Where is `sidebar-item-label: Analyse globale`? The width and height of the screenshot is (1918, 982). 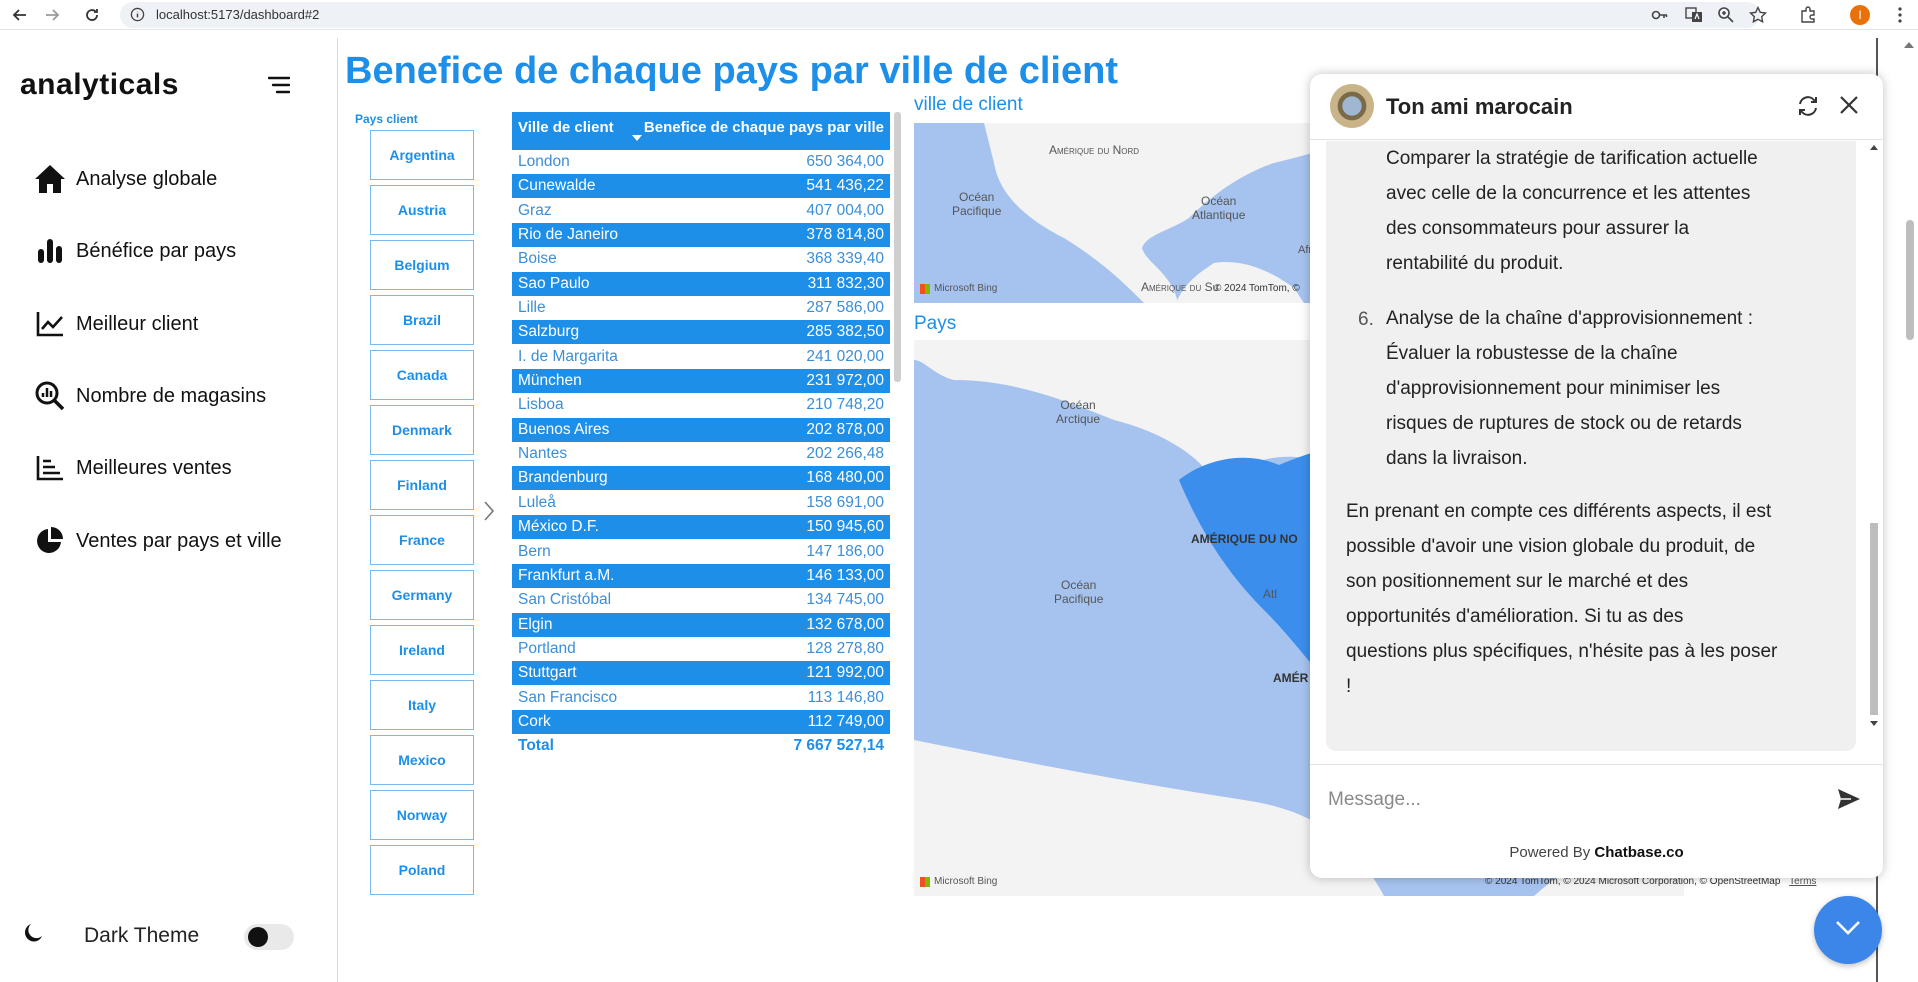
sidebar-item-label: Analyse globale is located at coordinates (147, 178).